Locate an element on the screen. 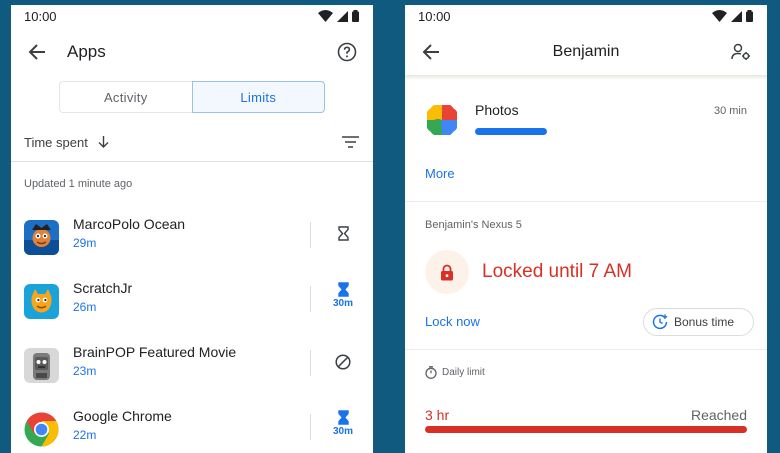  app-time: 23m is located at coordinates (85, 371).